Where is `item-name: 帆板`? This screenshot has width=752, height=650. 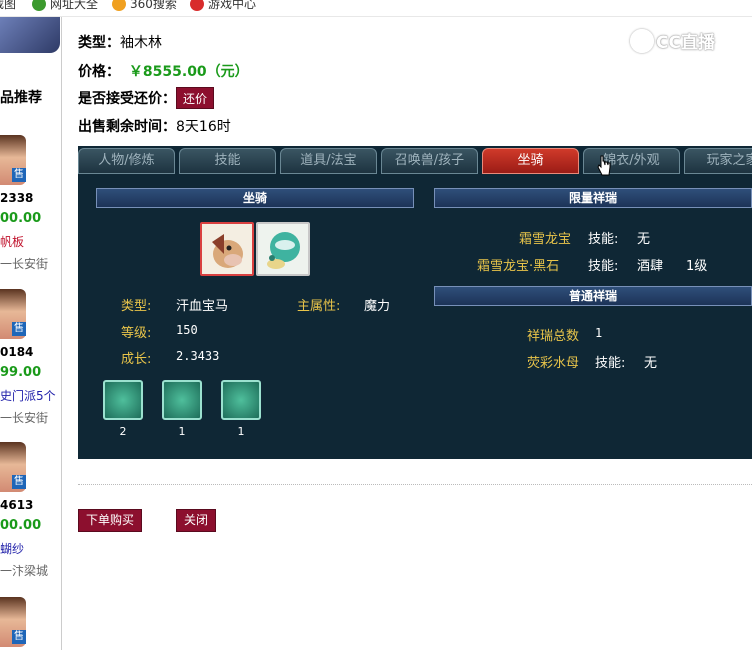 item-name: 帆板 is located at coordinates (12, 241).